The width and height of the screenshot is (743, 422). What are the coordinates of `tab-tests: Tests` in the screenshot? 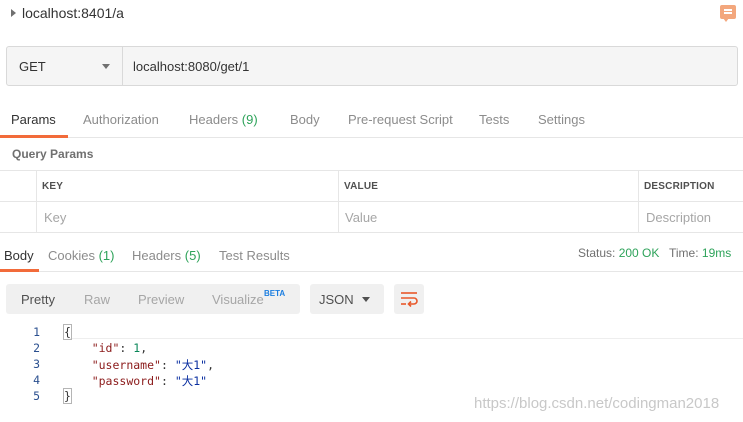 It's located at (494, 119).